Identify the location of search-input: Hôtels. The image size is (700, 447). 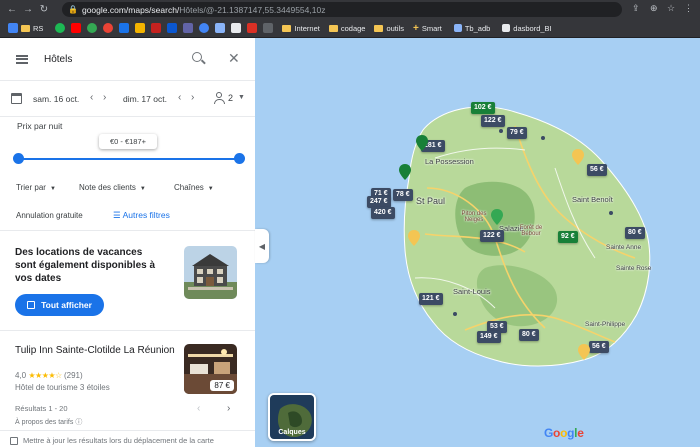
(58, 59).